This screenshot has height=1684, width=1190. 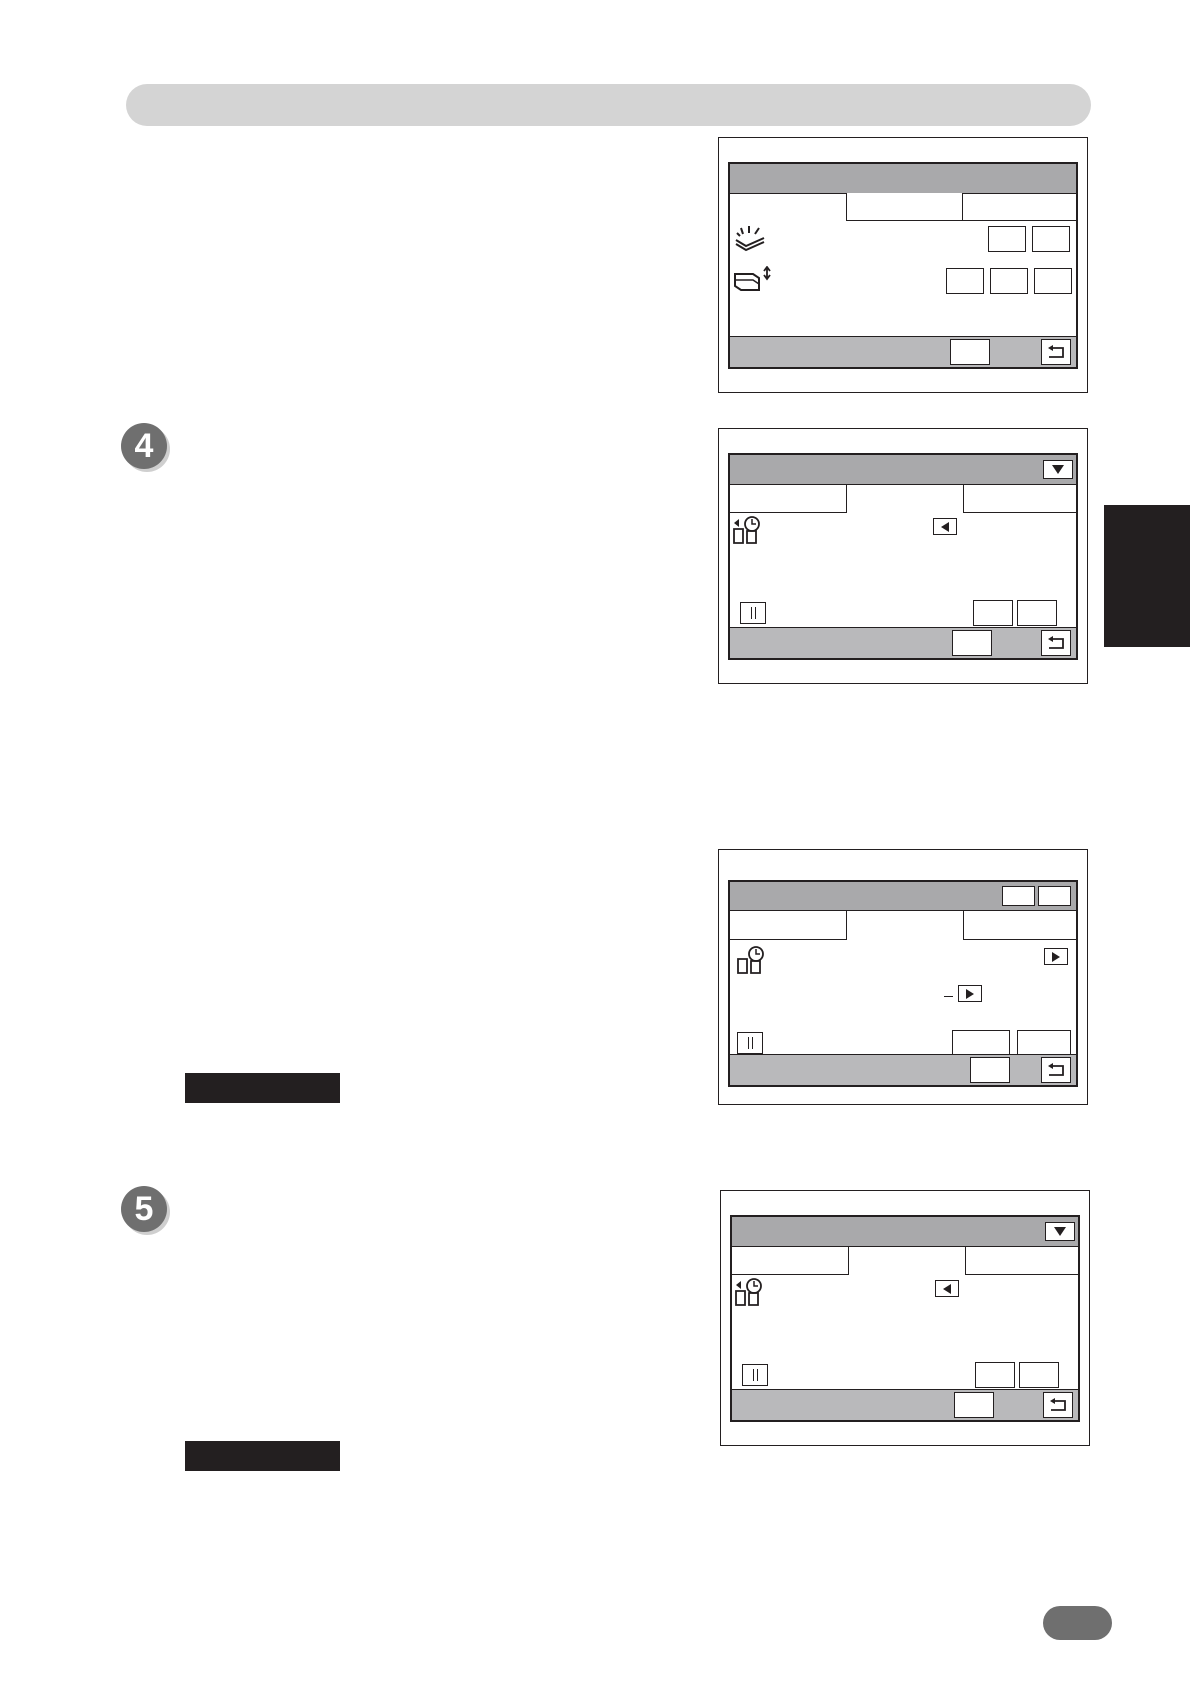 I want to click on section-header-bar, so click(x=608, y=105).